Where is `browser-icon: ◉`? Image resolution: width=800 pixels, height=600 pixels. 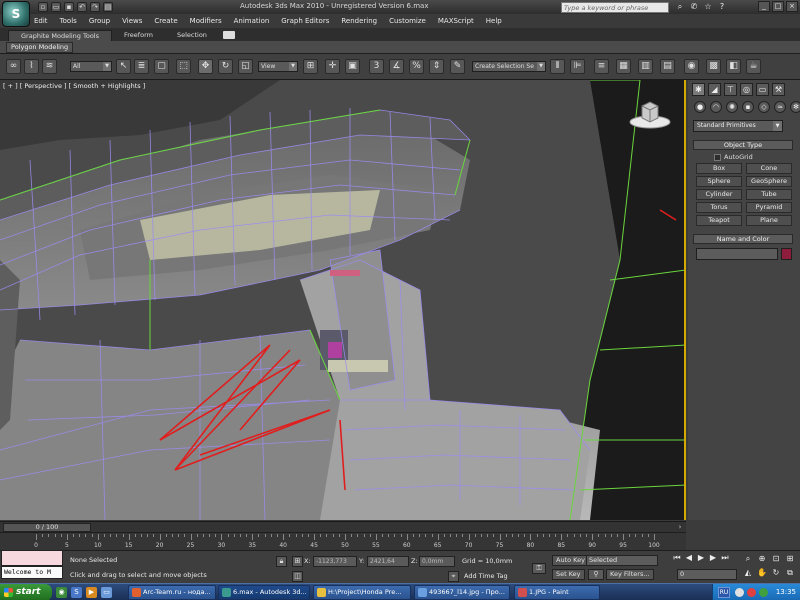 browser-icon: ◉ is located at coordinates (61, 592).